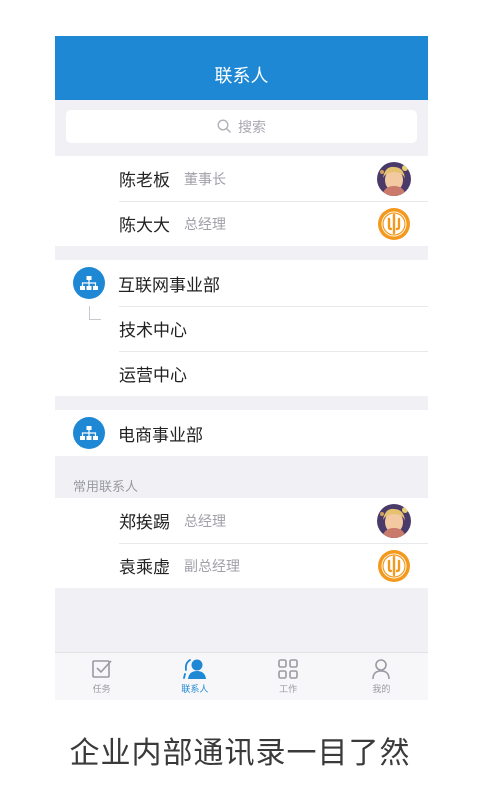 The image size is (480, 800). What do you see at coordinates (169, 285) in the screenshot?
I see `department-name: 互联网事业部` at bounding box center [169, 285].